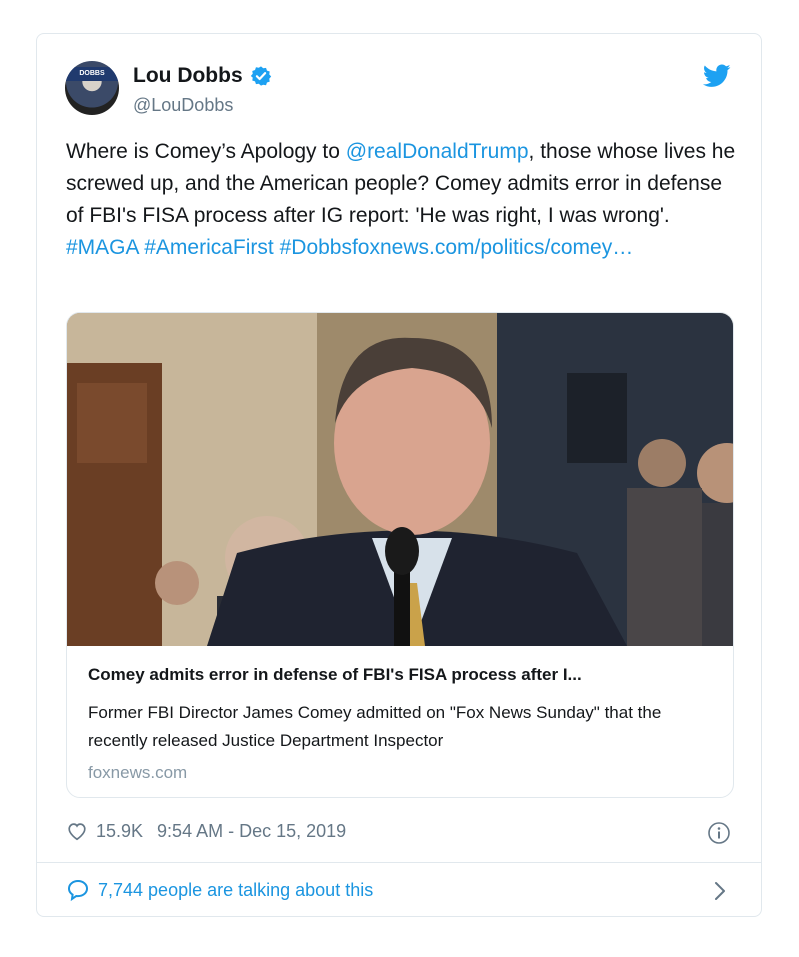 This screenshot has width=799, height=957. Describe the element at coordinates (78, 890) in the screenshot. I see `speech-bubble-icon` at that location.